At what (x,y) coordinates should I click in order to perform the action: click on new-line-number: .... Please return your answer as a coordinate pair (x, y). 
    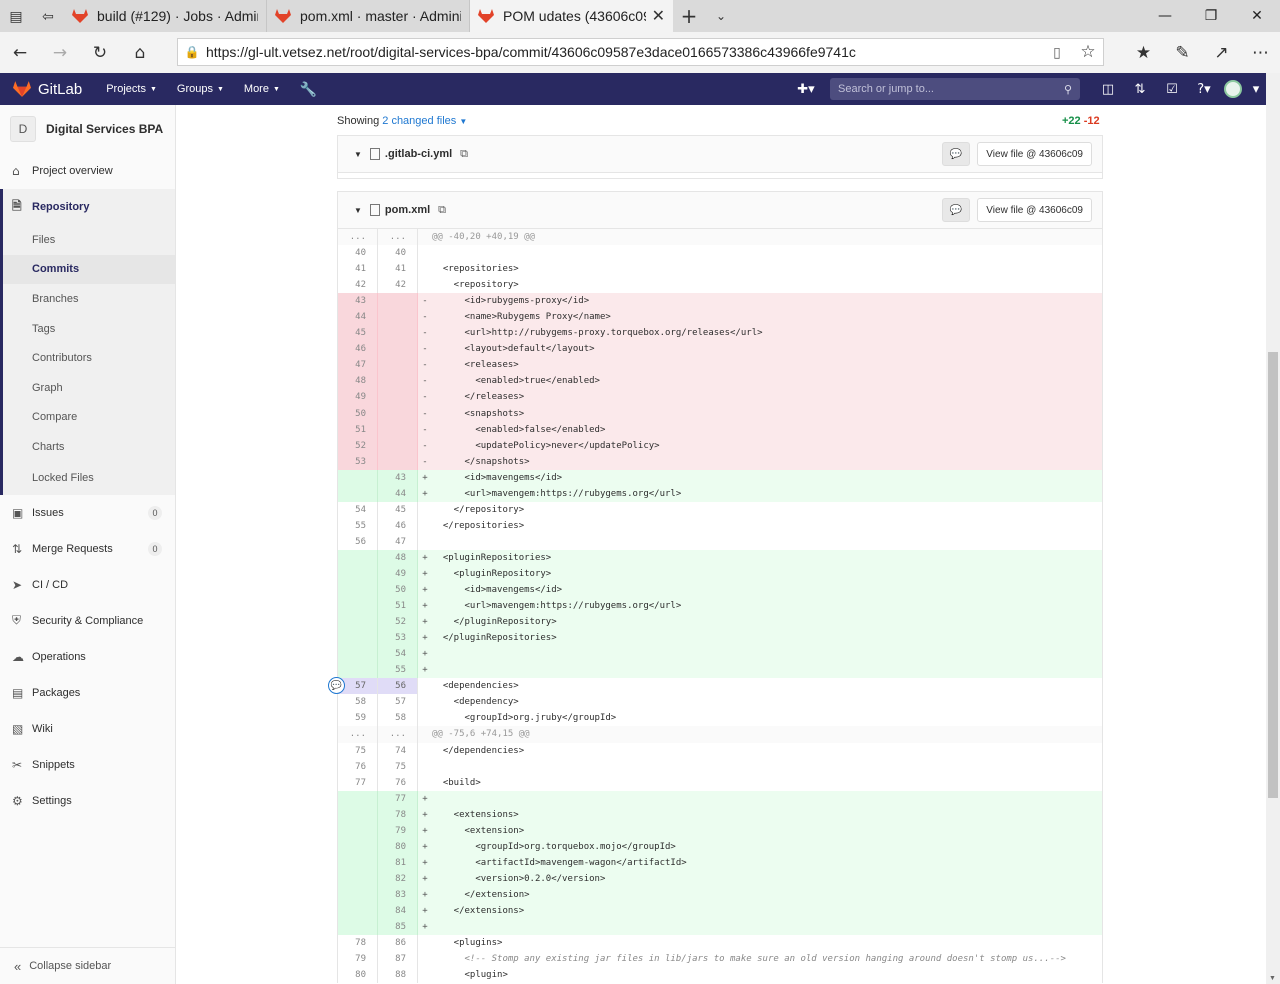
    Looking at the image, I should click on (398, 734).